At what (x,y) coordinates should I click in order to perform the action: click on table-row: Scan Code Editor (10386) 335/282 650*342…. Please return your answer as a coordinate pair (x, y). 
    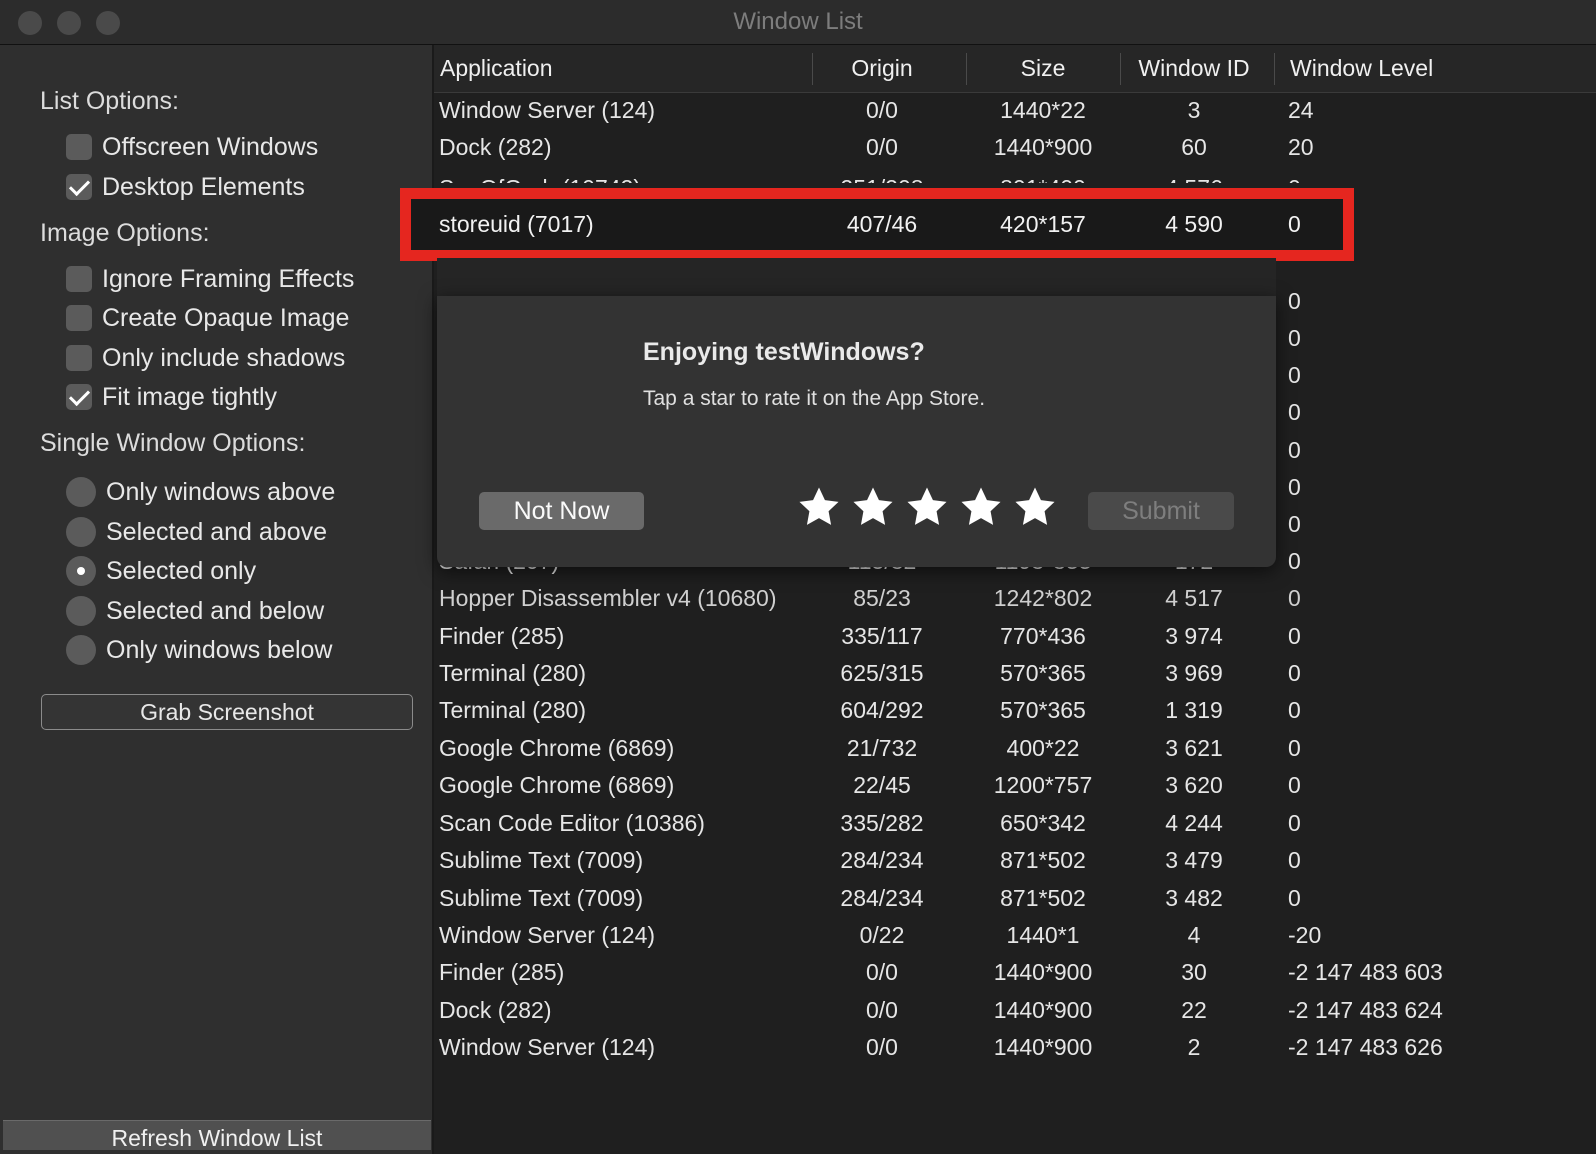
    Looking at the image, I should click on (1015, 823).